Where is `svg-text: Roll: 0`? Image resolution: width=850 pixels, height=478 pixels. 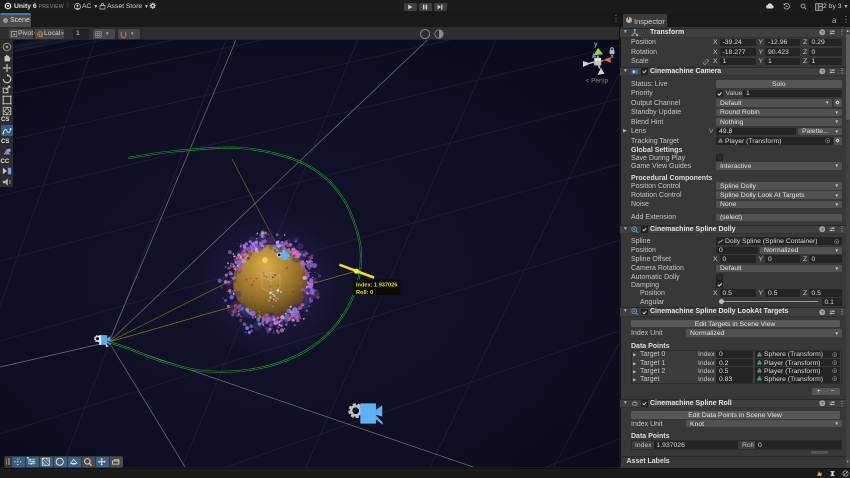
svg-text: Roll: 0 is located at coordinates (364, 293).